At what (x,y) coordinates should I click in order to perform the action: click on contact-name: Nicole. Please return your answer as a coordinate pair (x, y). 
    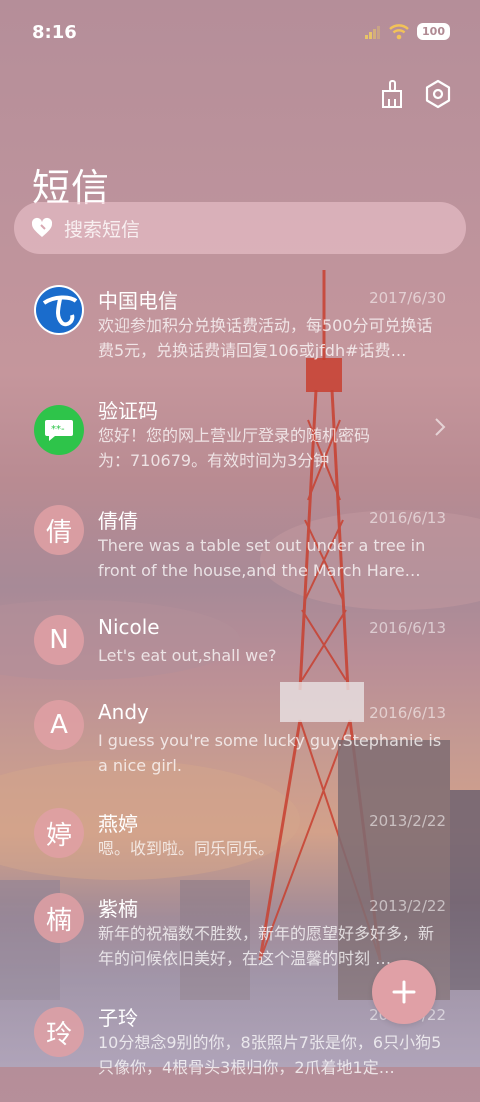
    Looking at the image, I should click on (129, 627).